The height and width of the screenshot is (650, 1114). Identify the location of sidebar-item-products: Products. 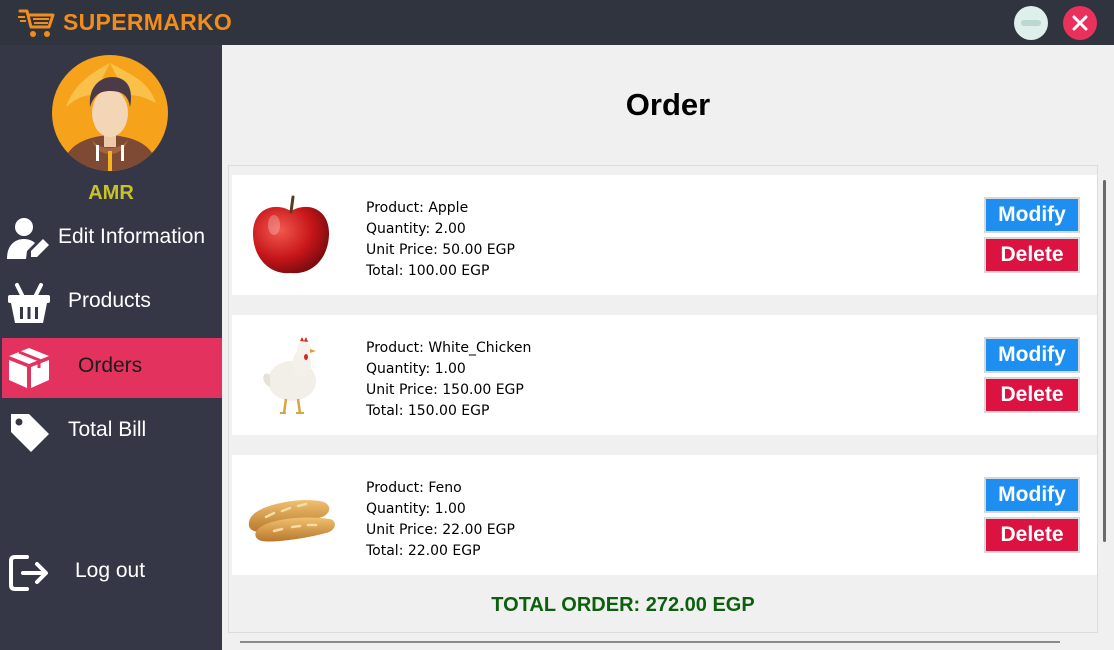
(112, 303).